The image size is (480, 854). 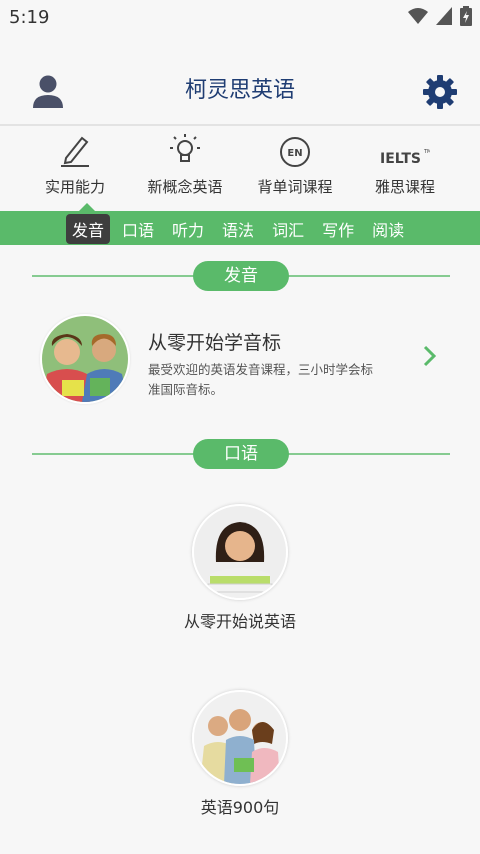 I want to click on tab-writing: 写作, so click(x=338, y=229).